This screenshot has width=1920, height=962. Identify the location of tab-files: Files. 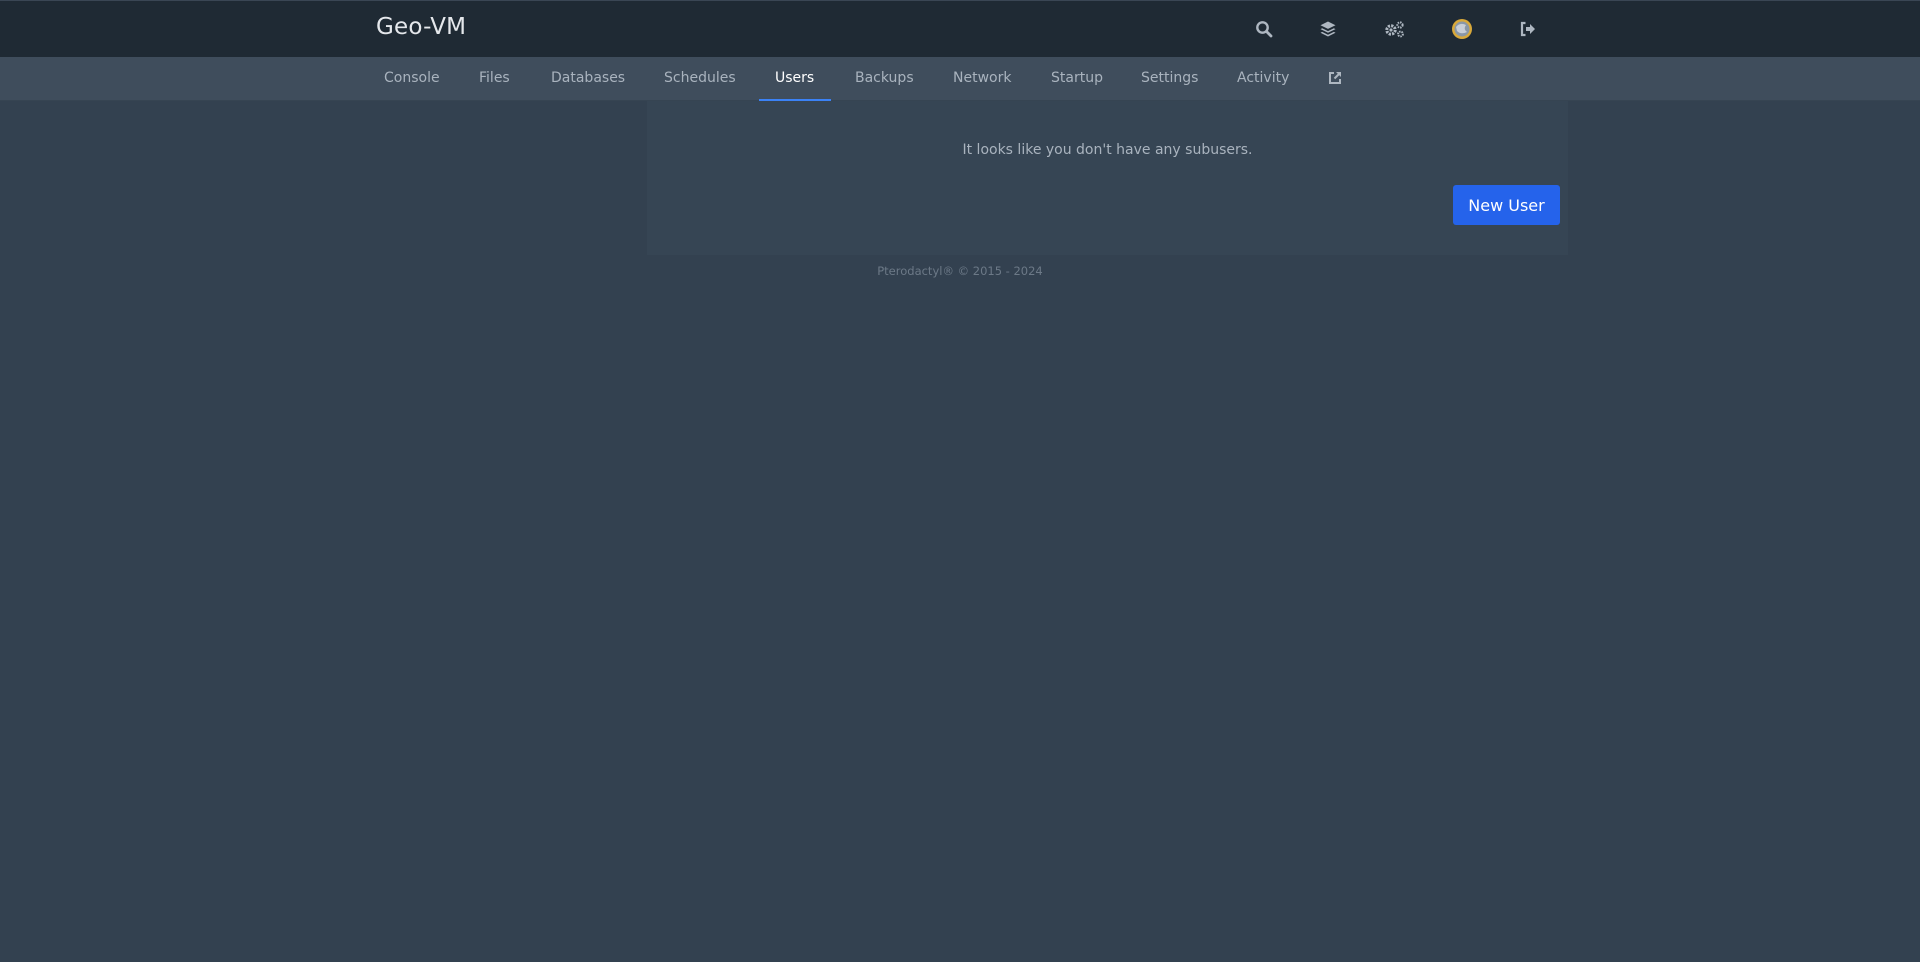
(494, 79).